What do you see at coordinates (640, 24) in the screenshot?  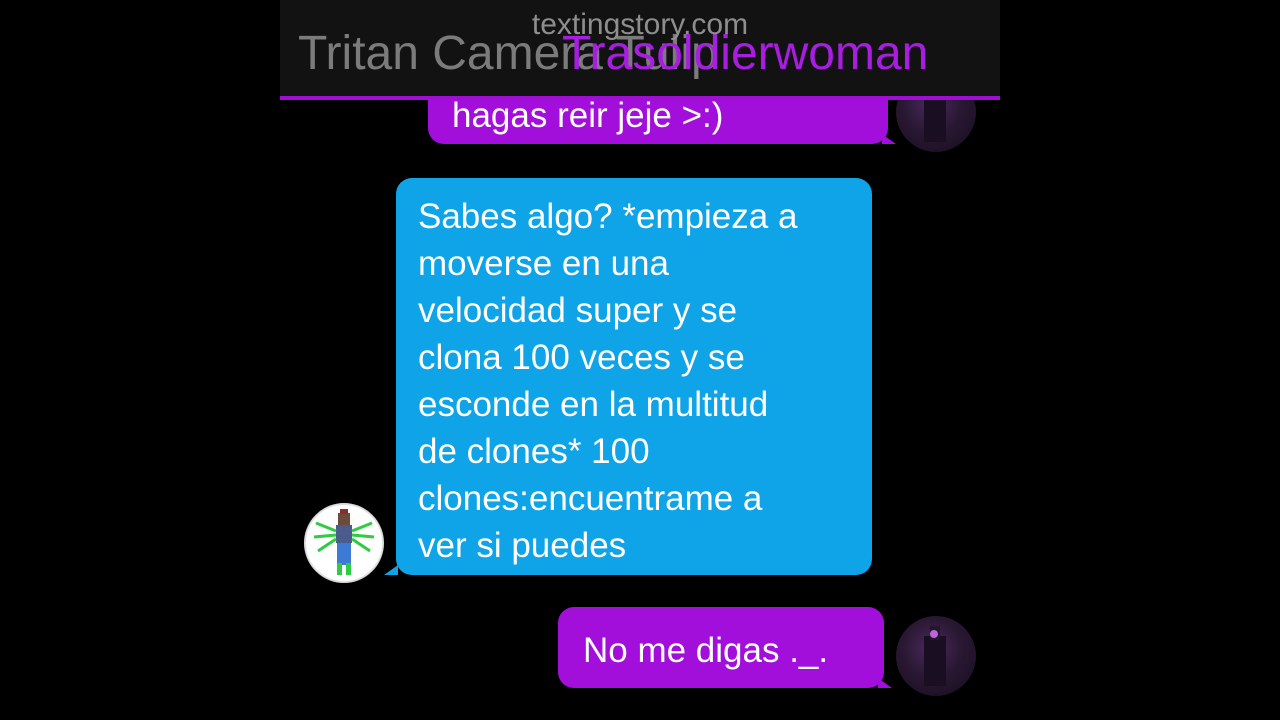 I see `watermark: textingstory.com` at bounding box center [640, 24].